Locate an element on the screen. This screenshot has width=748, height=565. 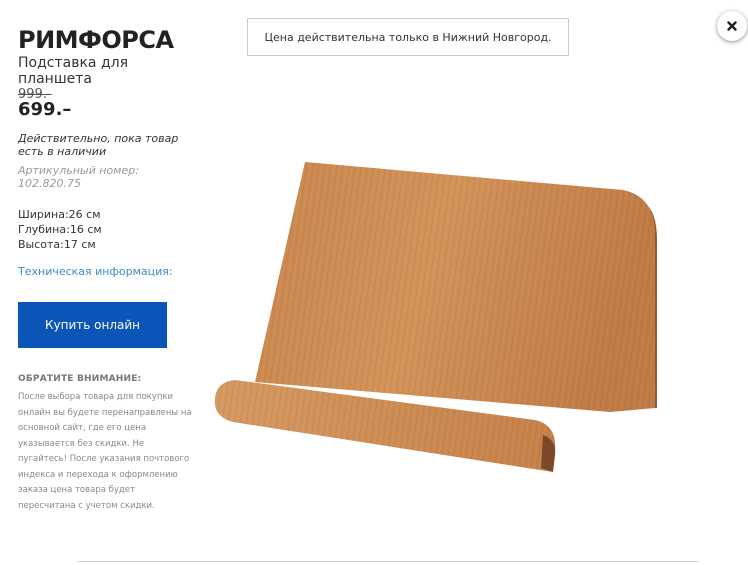
current-price: 699.– is located at coordinates (45, 109).